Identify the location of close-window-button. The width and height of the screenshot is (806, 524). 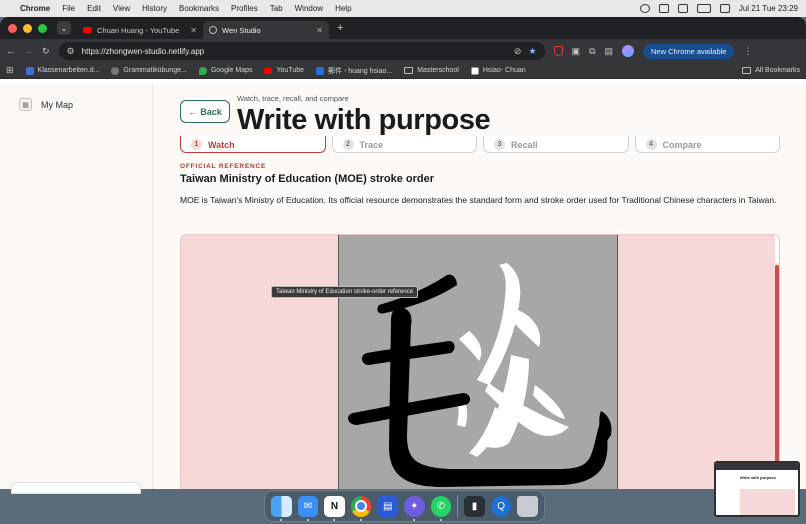
(12, 28).